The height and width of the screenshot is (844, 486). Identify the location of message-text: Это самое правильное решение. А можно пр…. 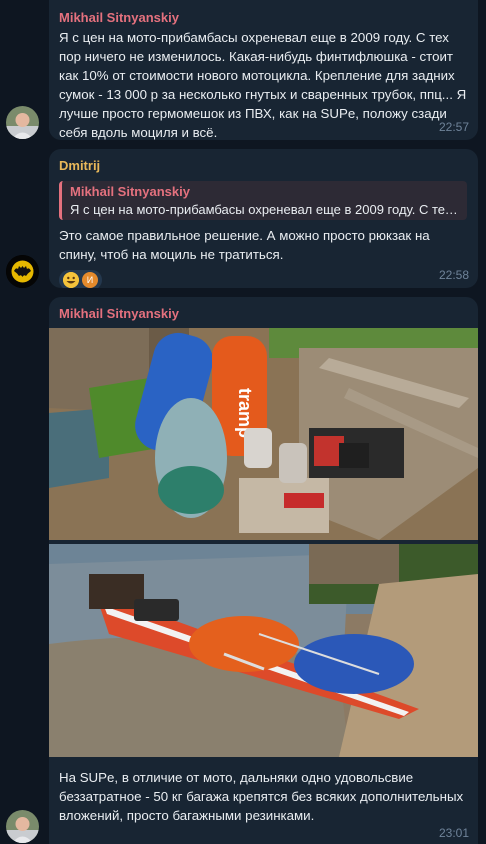
(244, 245).